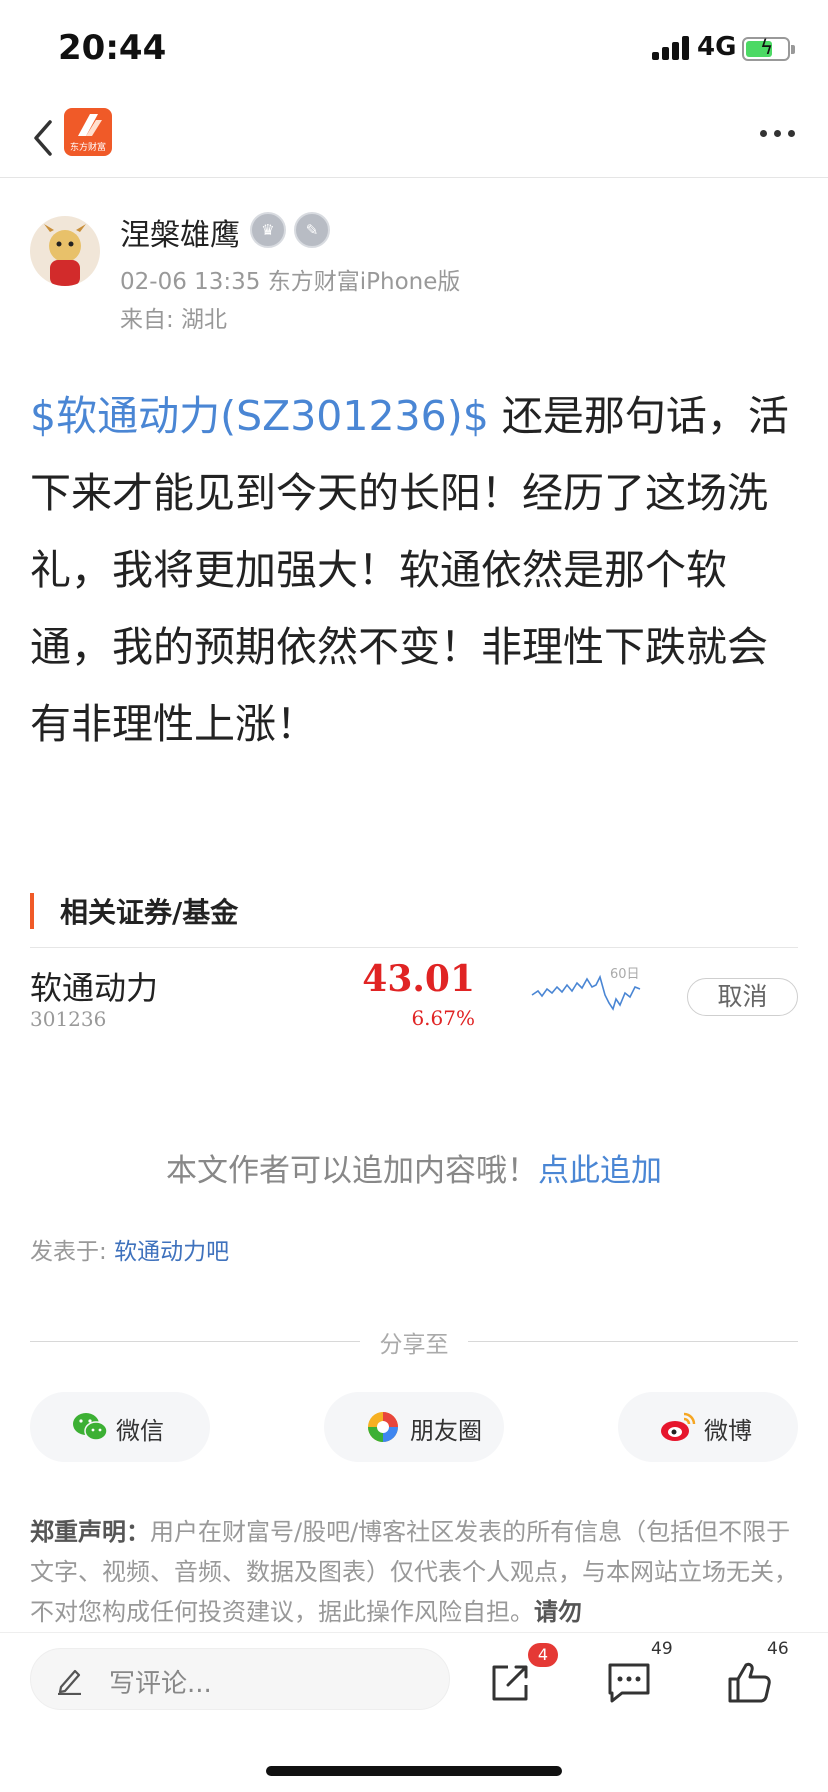  What do you see at coordinates (446, 1431) in the screenshot?
I see `share-moments-label: 朋友圈` at bounding box center [446, 1431].